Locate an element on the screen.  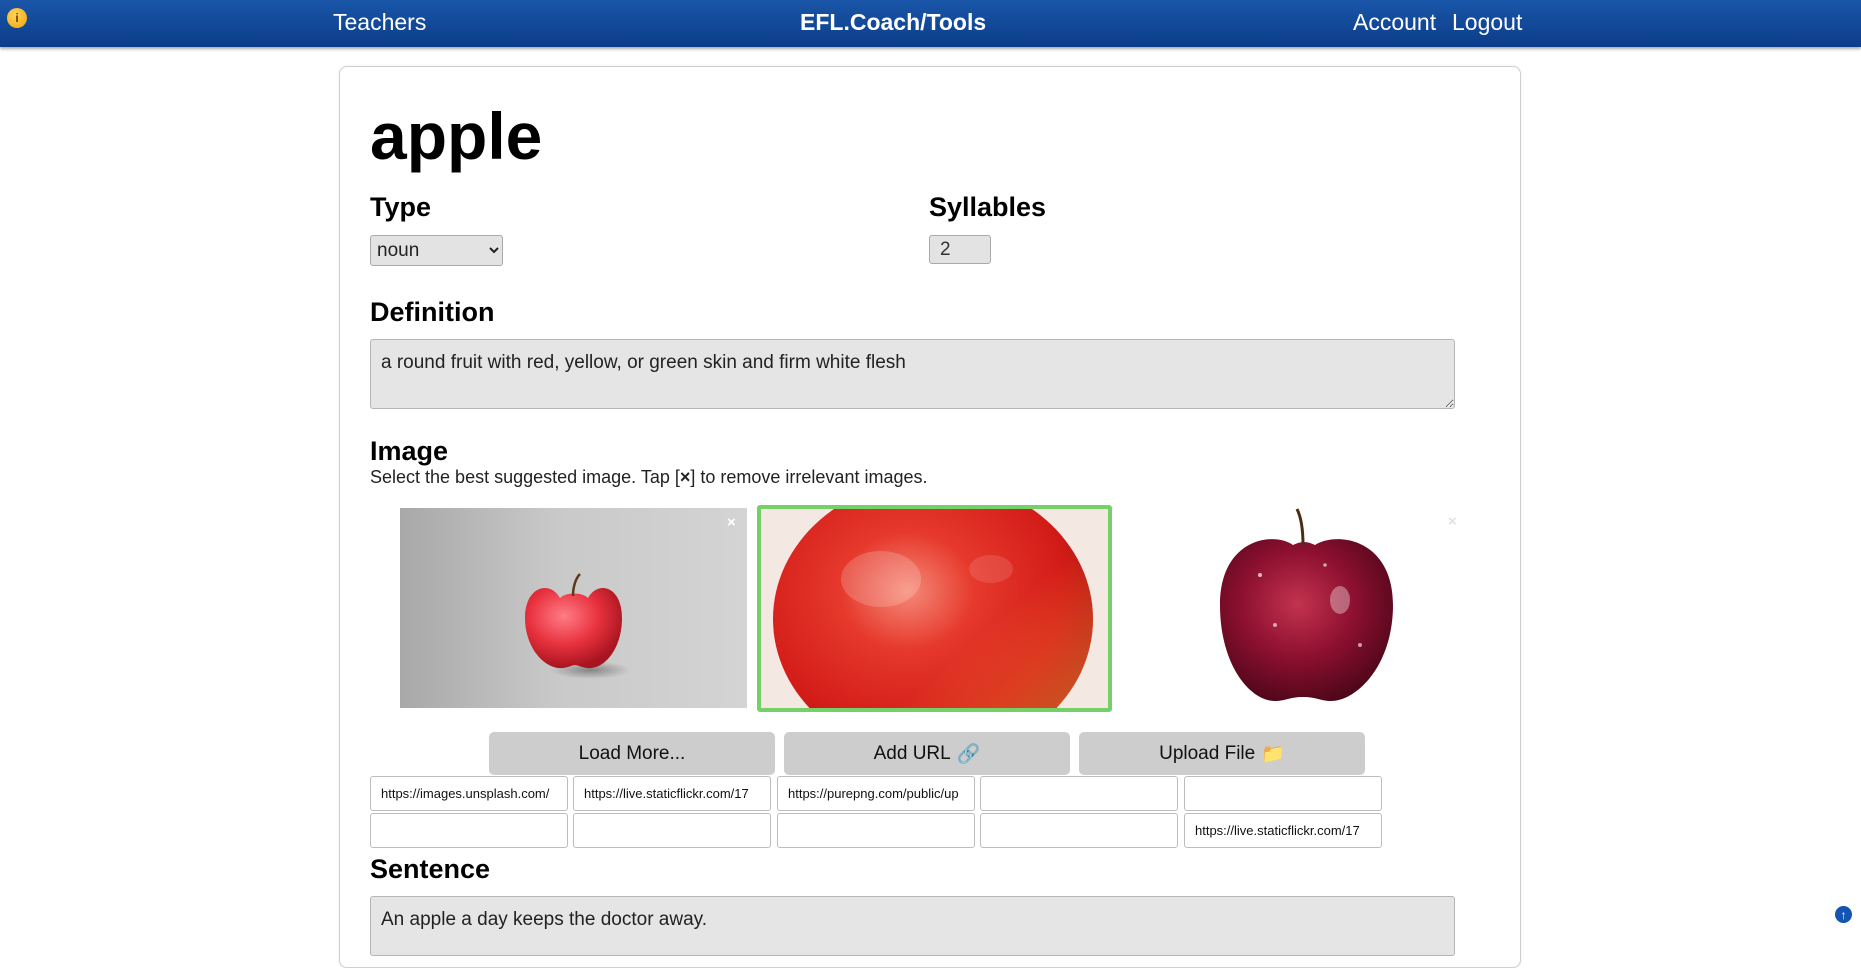
type-label: Type is located at coordinates (401, 207).